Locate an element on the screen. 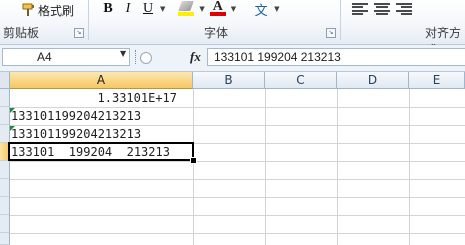  font-toolbar: B I U ▼ ▼ A ▼ 文 ▼ is located at coordinates (190, 9).